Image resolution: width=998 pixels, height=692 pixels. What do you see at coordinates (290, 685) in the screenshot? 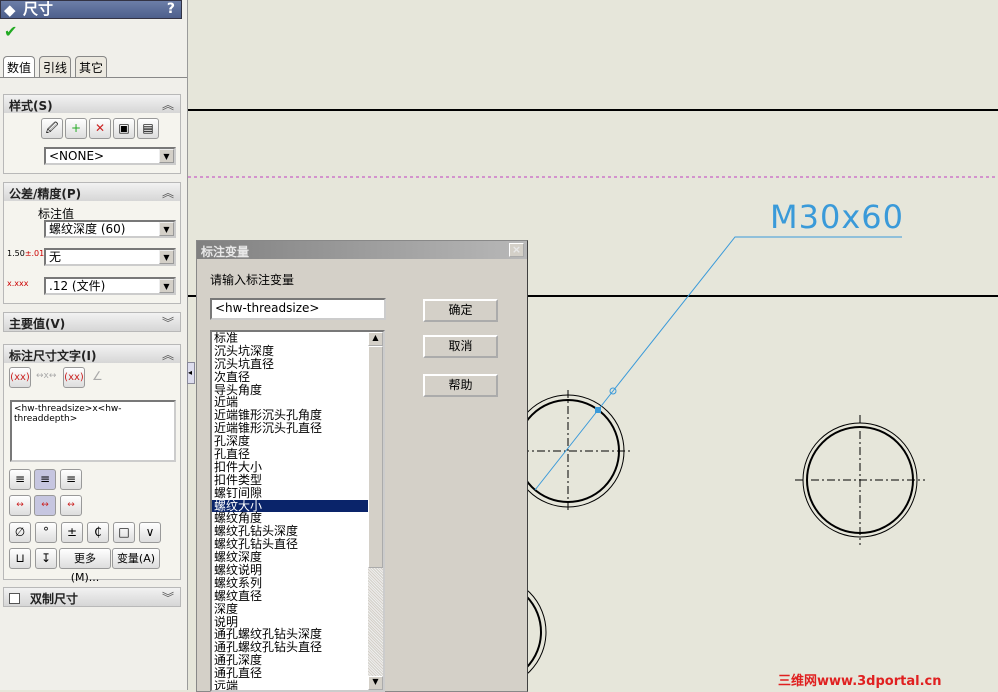
I see `list-item: 远端` at bounding box center [290, 685].